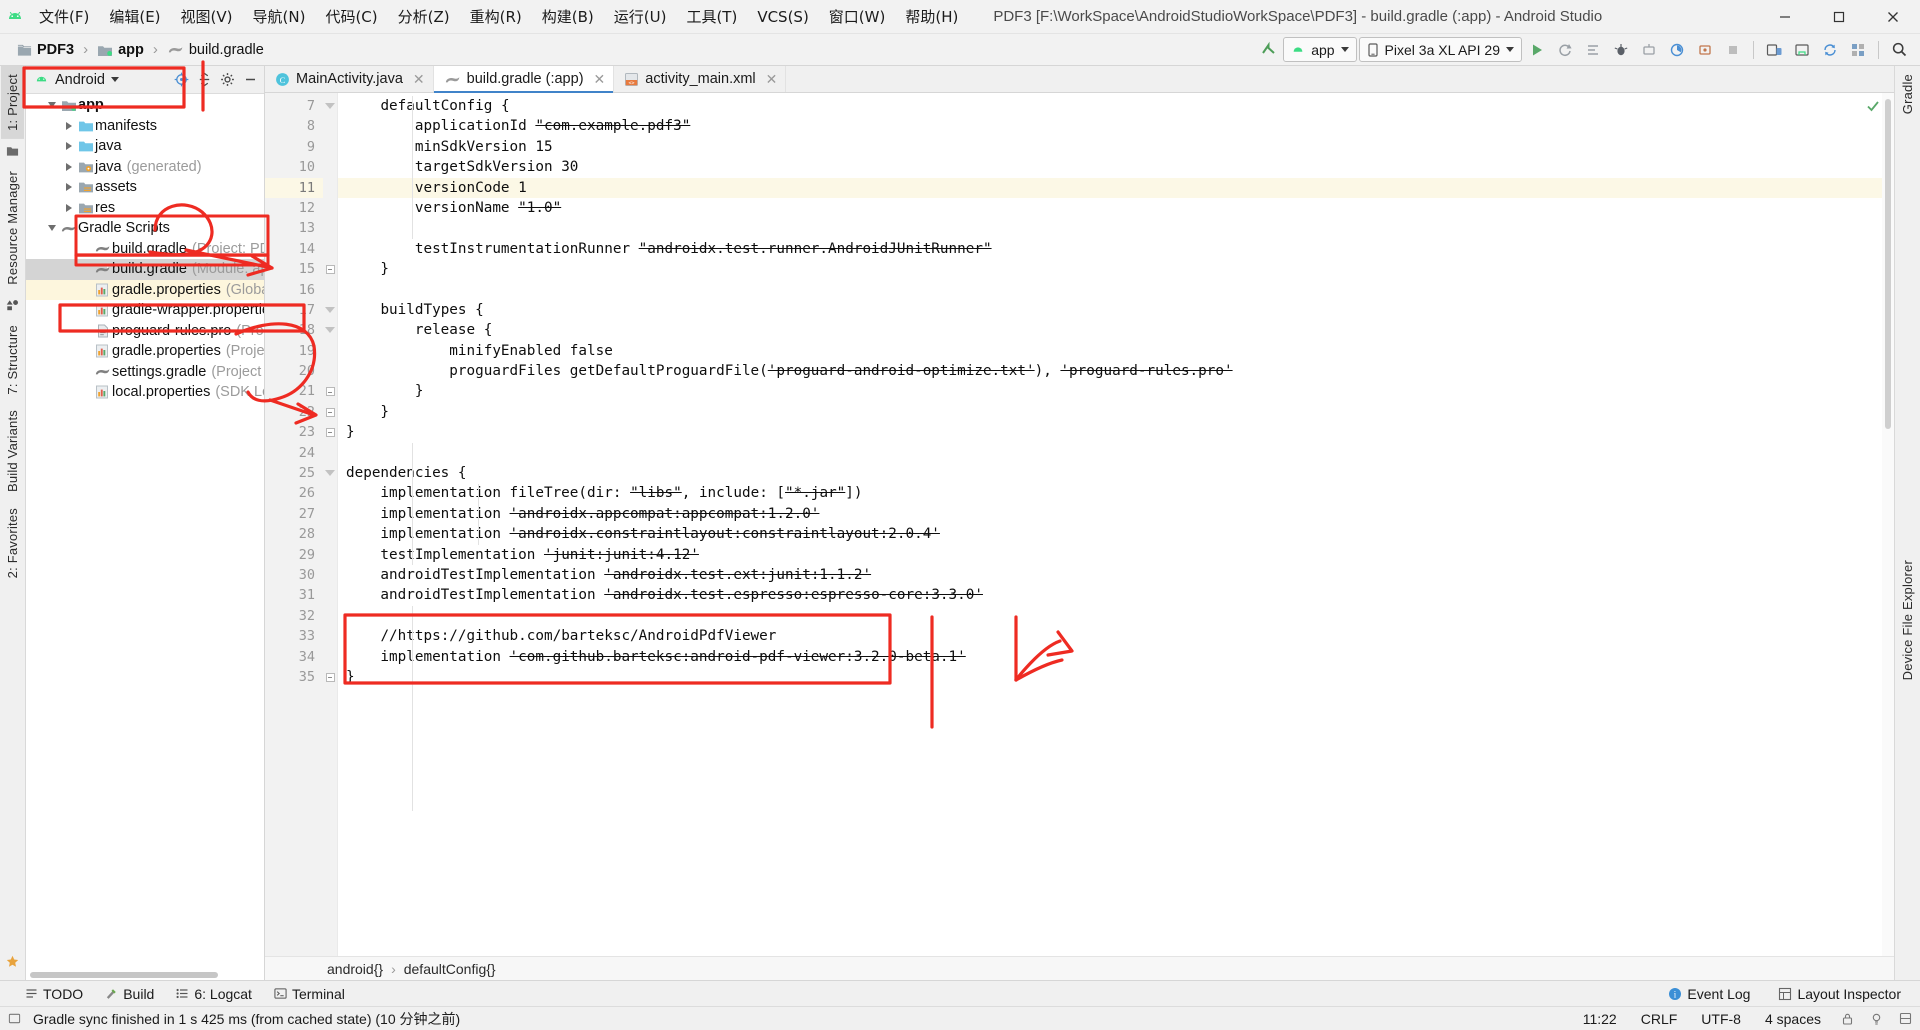  What do you see at coordinates (145, 167) in the screenshot?
I see `tree-item-java: java (generated)` at bounding box center [145, 167].